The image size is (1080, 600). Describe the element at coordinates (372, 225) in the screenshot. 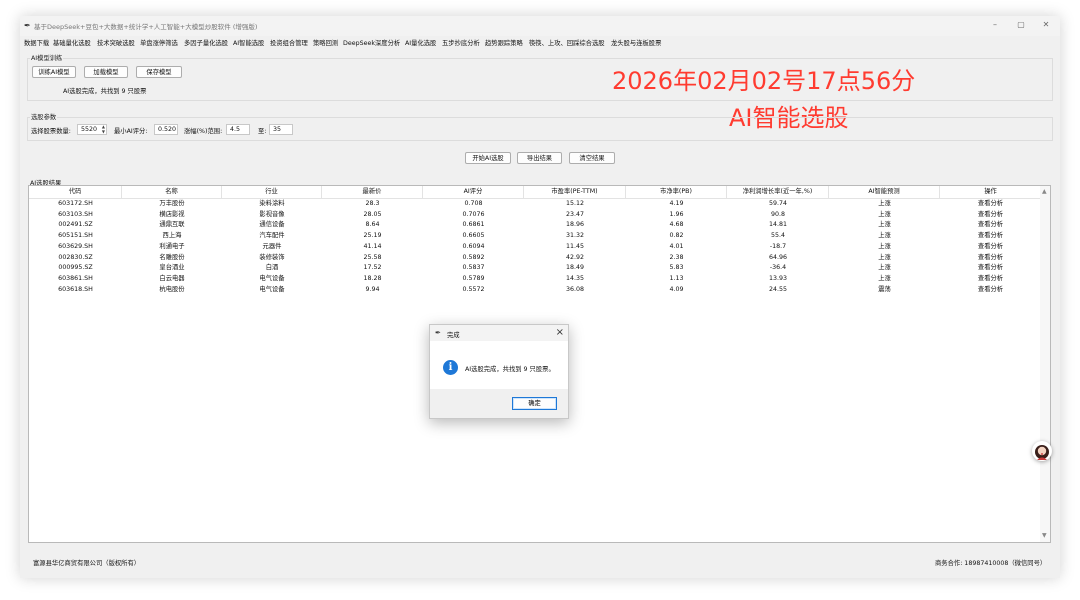

I see `cell-price: 8.64` at that location.